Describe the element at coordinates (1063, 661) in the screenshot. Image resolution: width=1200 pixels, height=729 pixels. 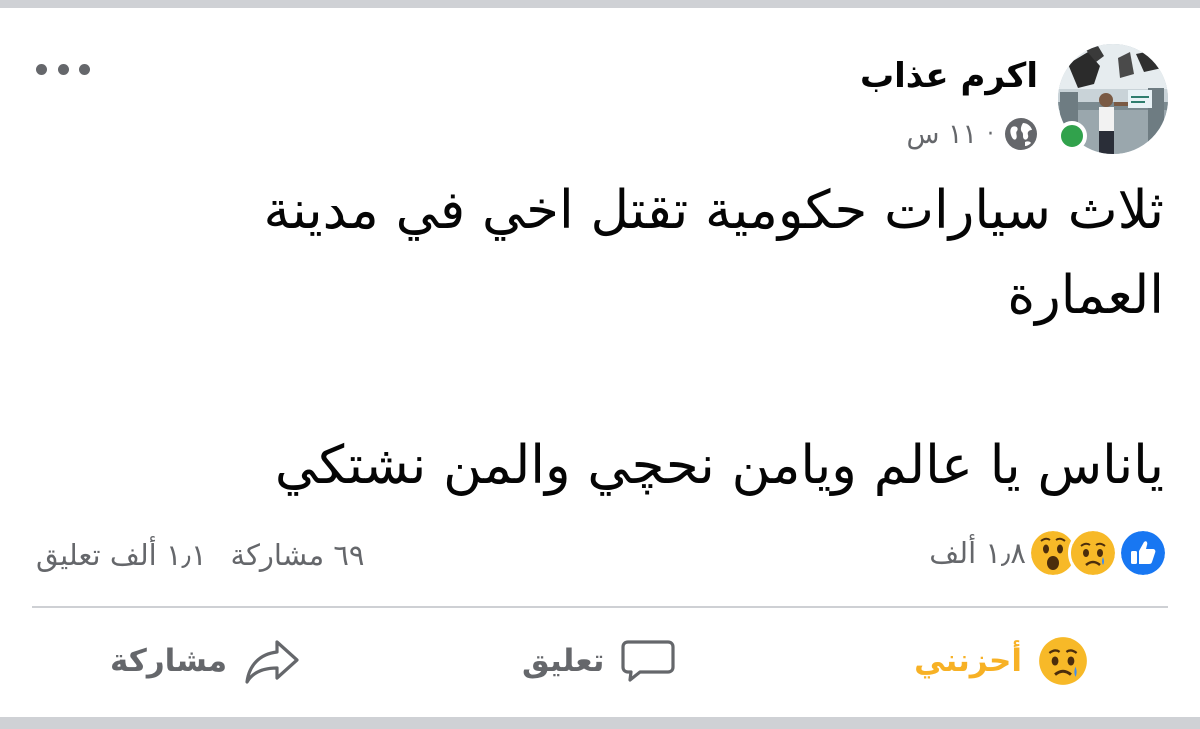
I see `sad-reaction-icon` at that location.